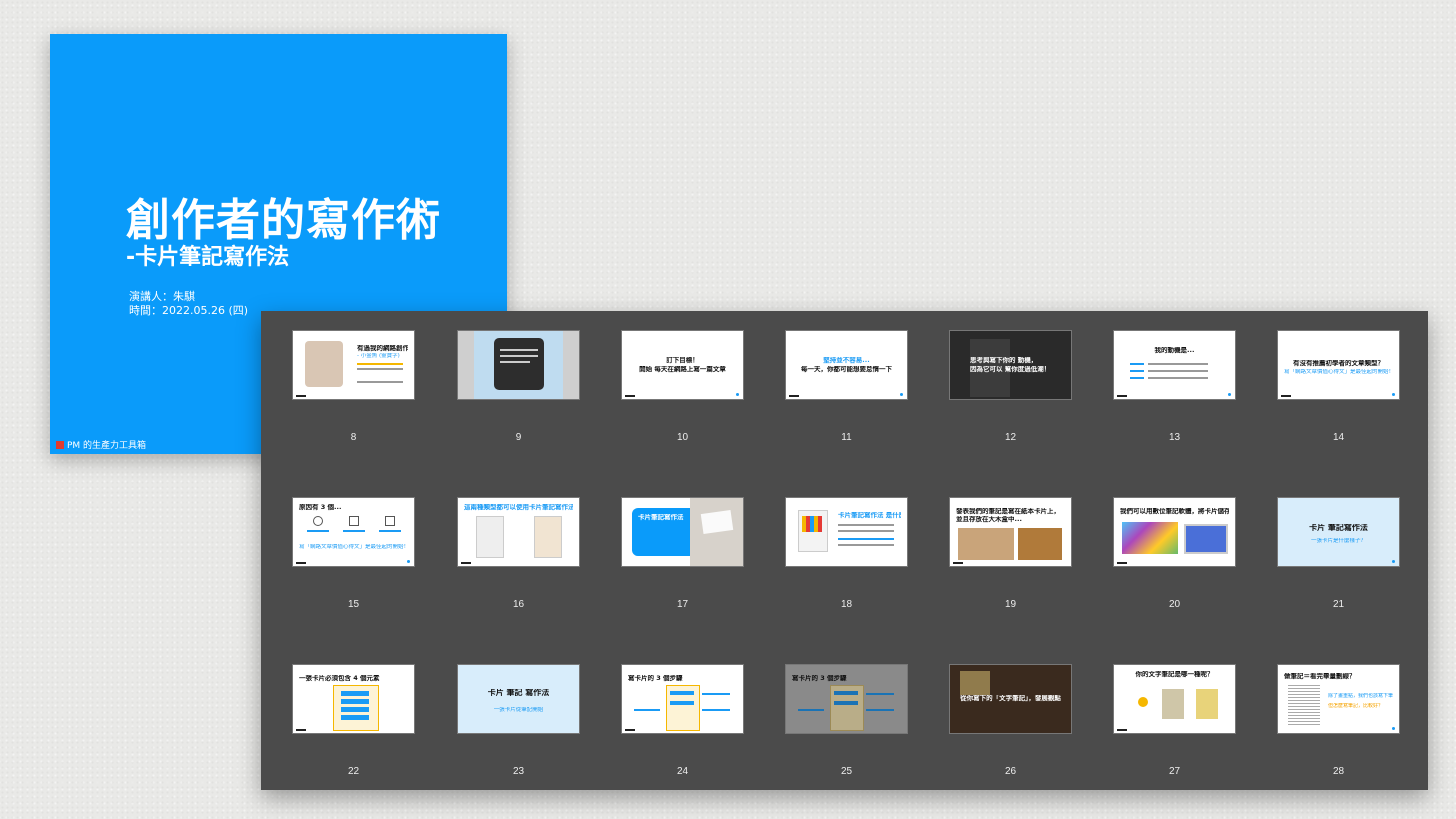  I want to click on slide-preview: 堅持並不容易... 每一天，你都可能想要怠惰一下, so click(846, 365).